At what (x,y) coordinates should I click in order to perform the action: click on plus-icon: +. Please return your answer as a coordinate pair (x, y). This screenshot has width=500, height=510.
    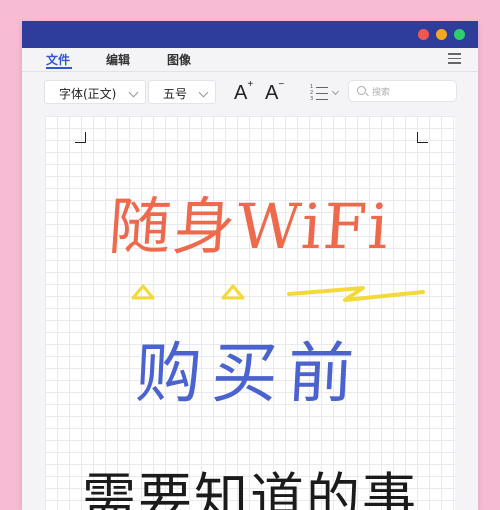
    Looking at the image, I should click on (250, 85).